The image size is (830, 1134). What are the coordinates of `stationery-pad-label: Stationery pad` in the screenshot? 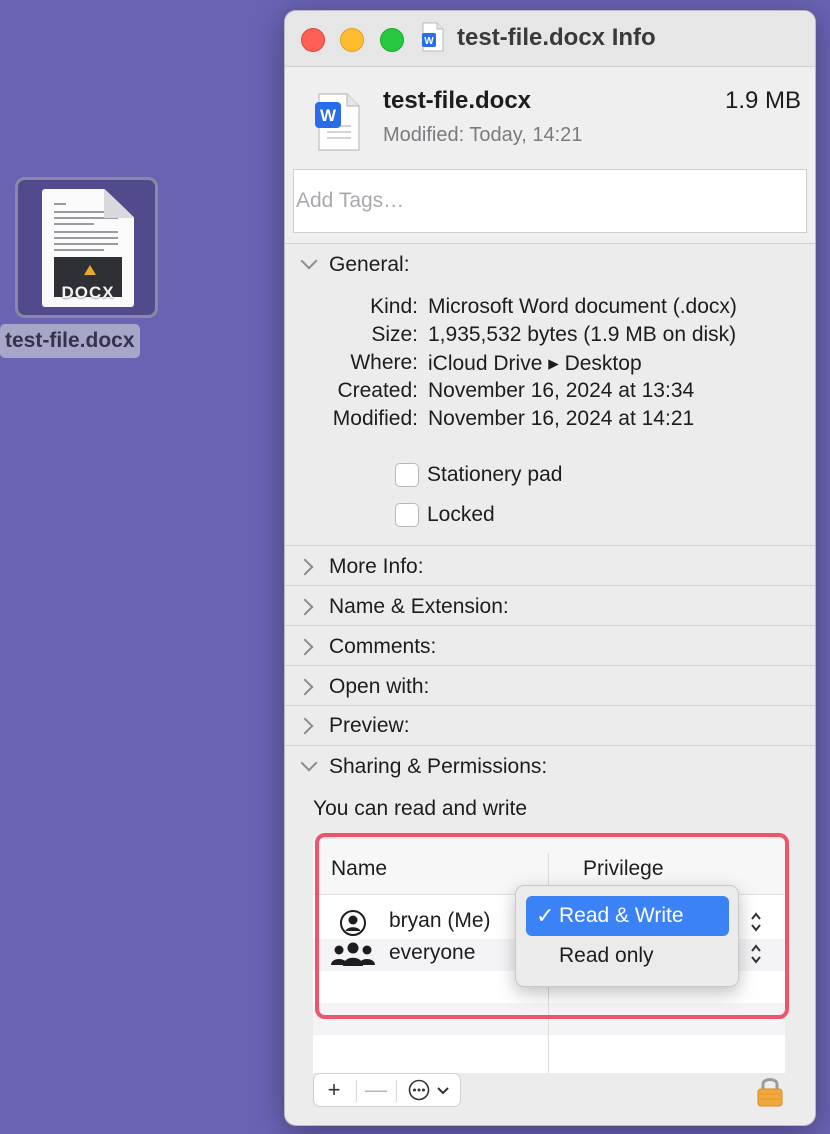 It's located at (494, 475).